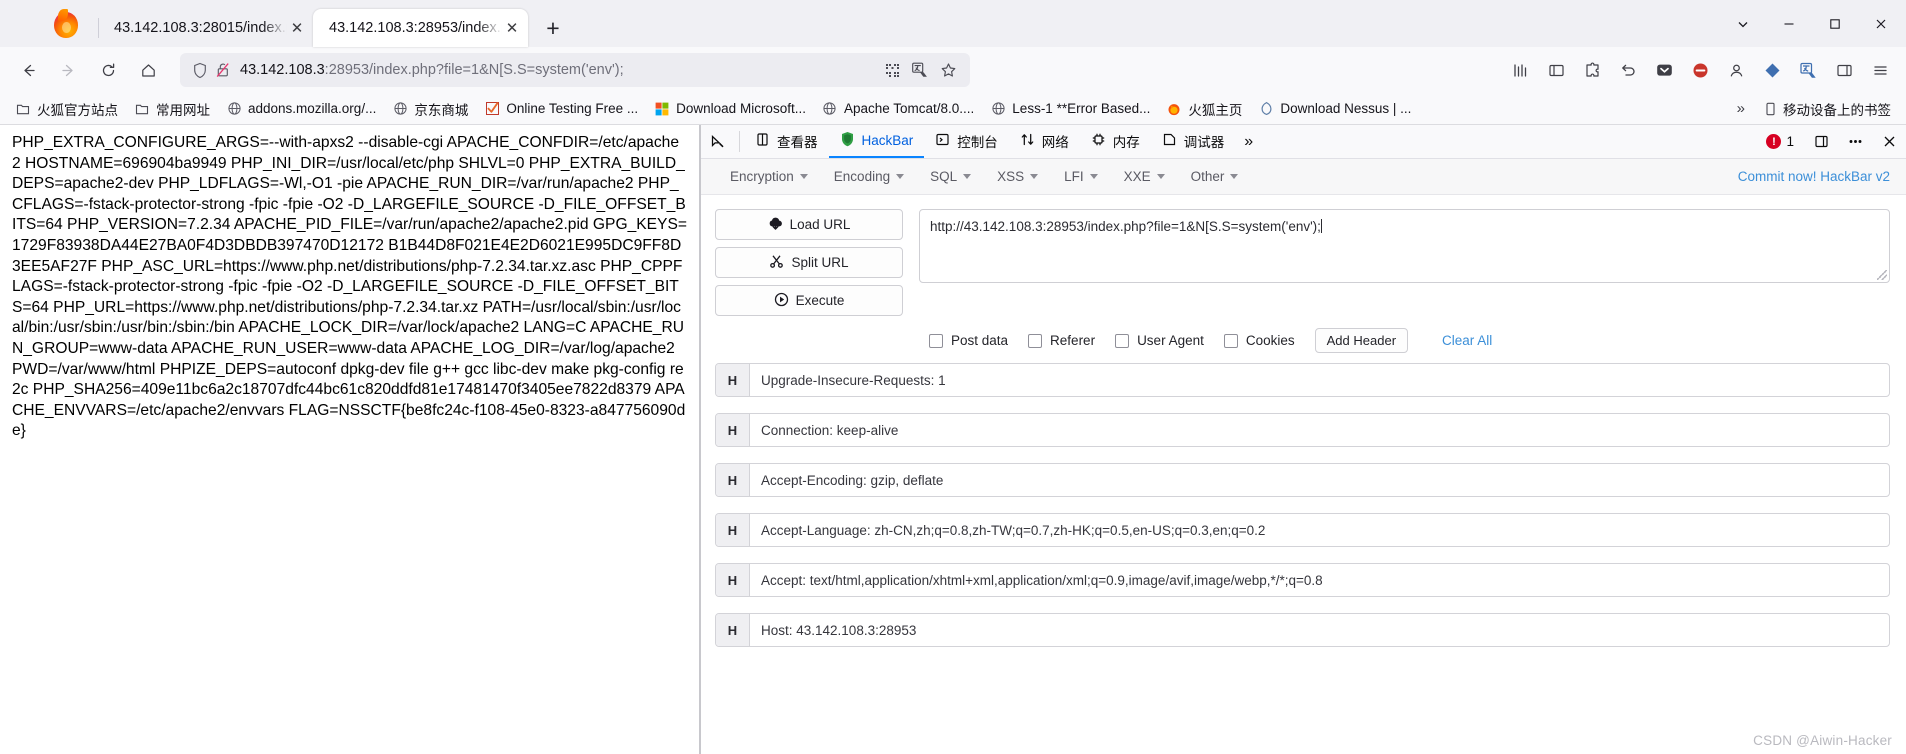  What do you see at coordinates (1556, 70) in the screenshot?
I see `reader-view-icon` at bounding box center [1556, 70].